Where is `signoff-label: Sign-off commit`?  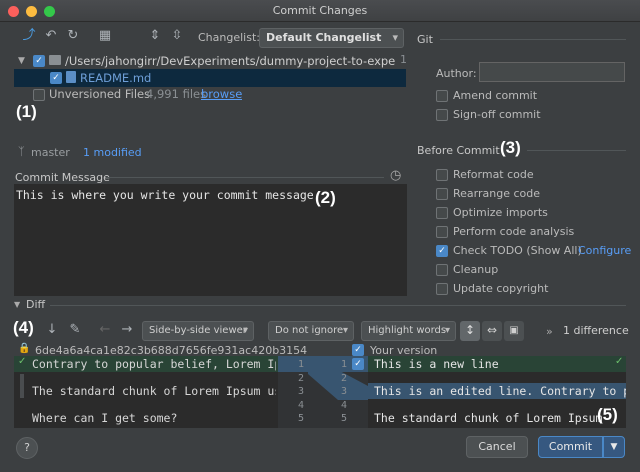 signoff-label: Sign-off commit is located at coordinates (497, 114).